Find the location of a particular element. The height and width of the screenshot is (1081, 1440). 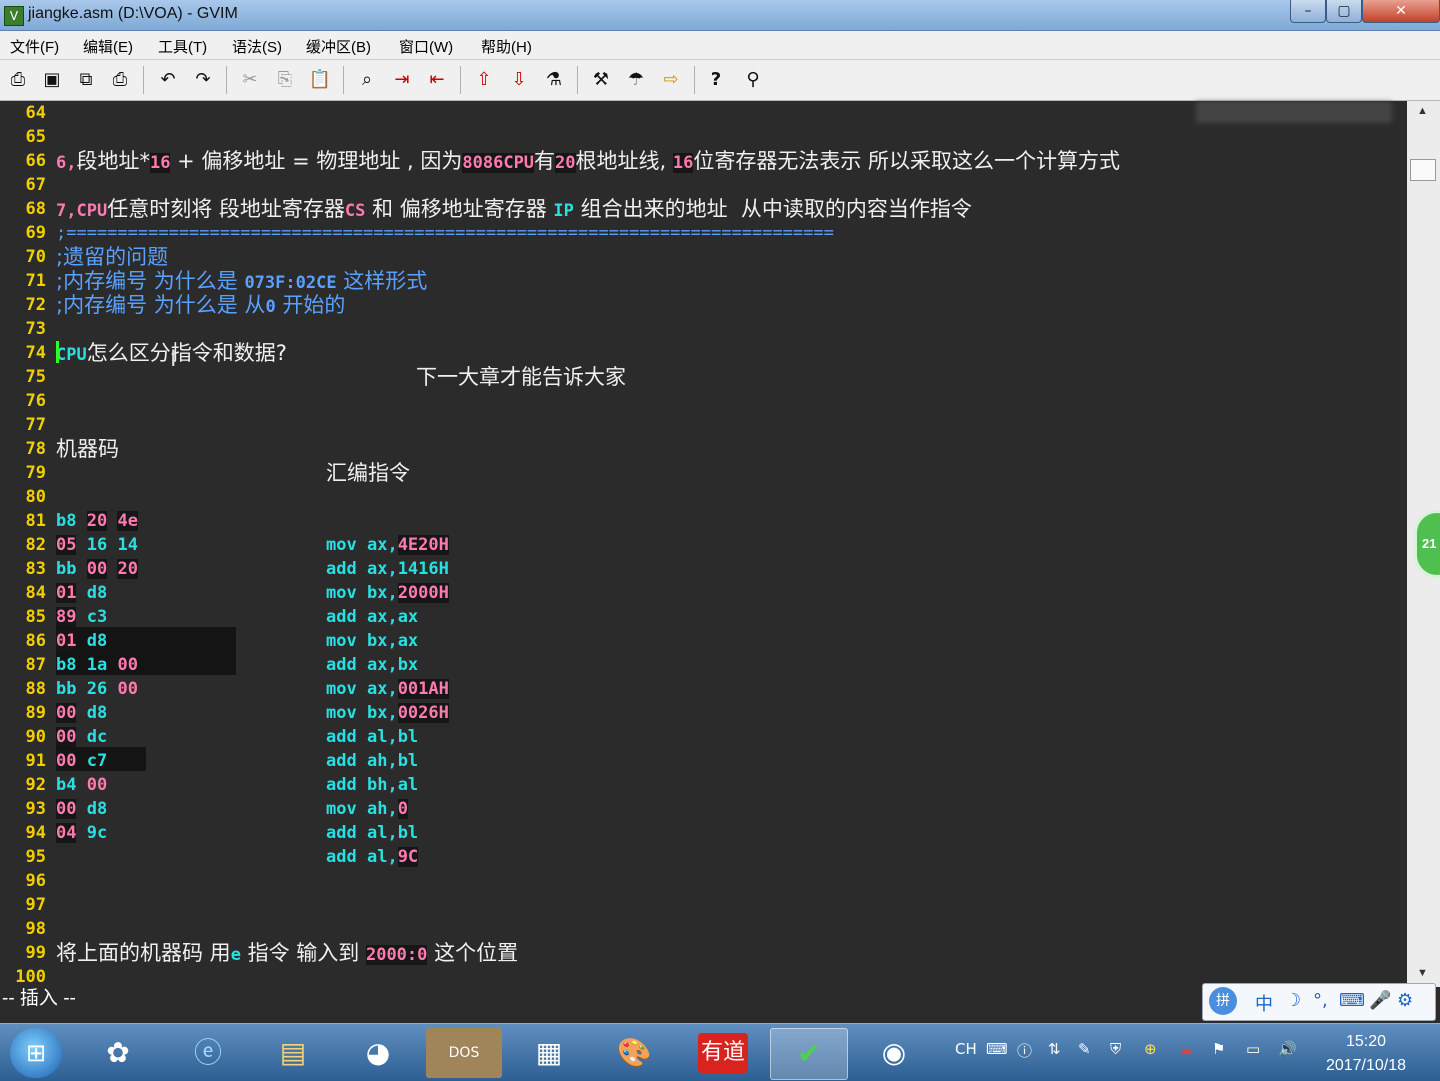

sogou-logo-icon: 拼 is located at coordinates (1223, 1001).